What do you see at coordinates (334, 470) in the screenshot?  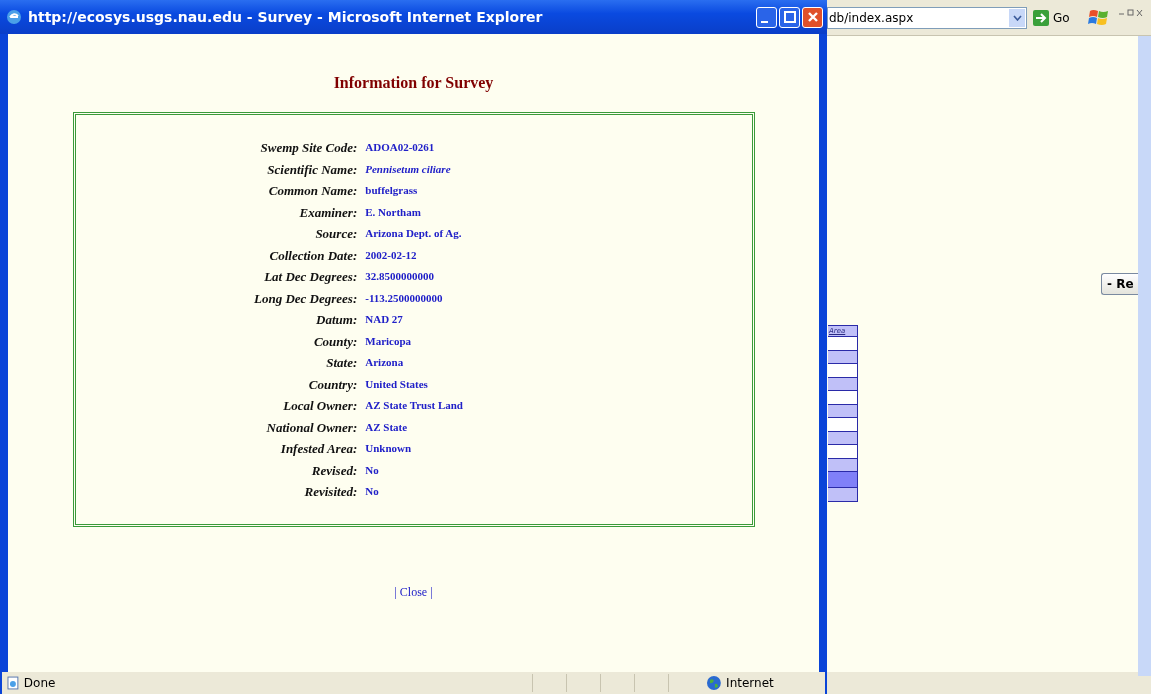 I see `field-label: Revised:` at bounding box center [334, 470].